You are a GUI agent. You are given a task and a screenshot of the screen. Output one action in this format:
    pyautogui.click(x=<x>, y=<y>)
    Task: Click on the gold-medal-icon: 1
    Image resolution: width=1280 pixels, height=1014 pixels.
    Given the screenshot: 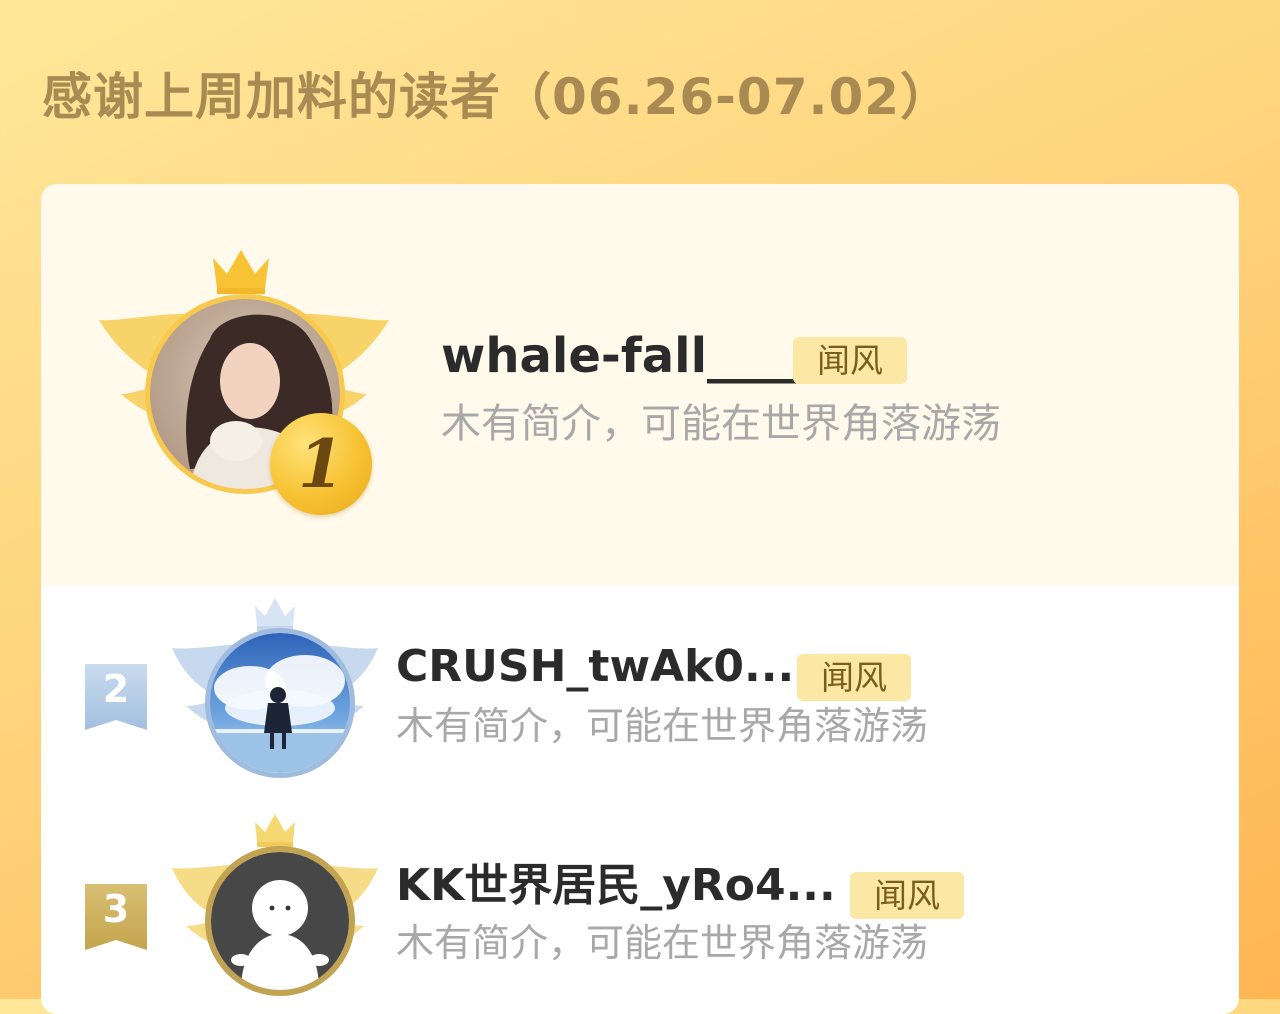 What is the action you would take?
    pyautogui.click(x=321, y=464)
    